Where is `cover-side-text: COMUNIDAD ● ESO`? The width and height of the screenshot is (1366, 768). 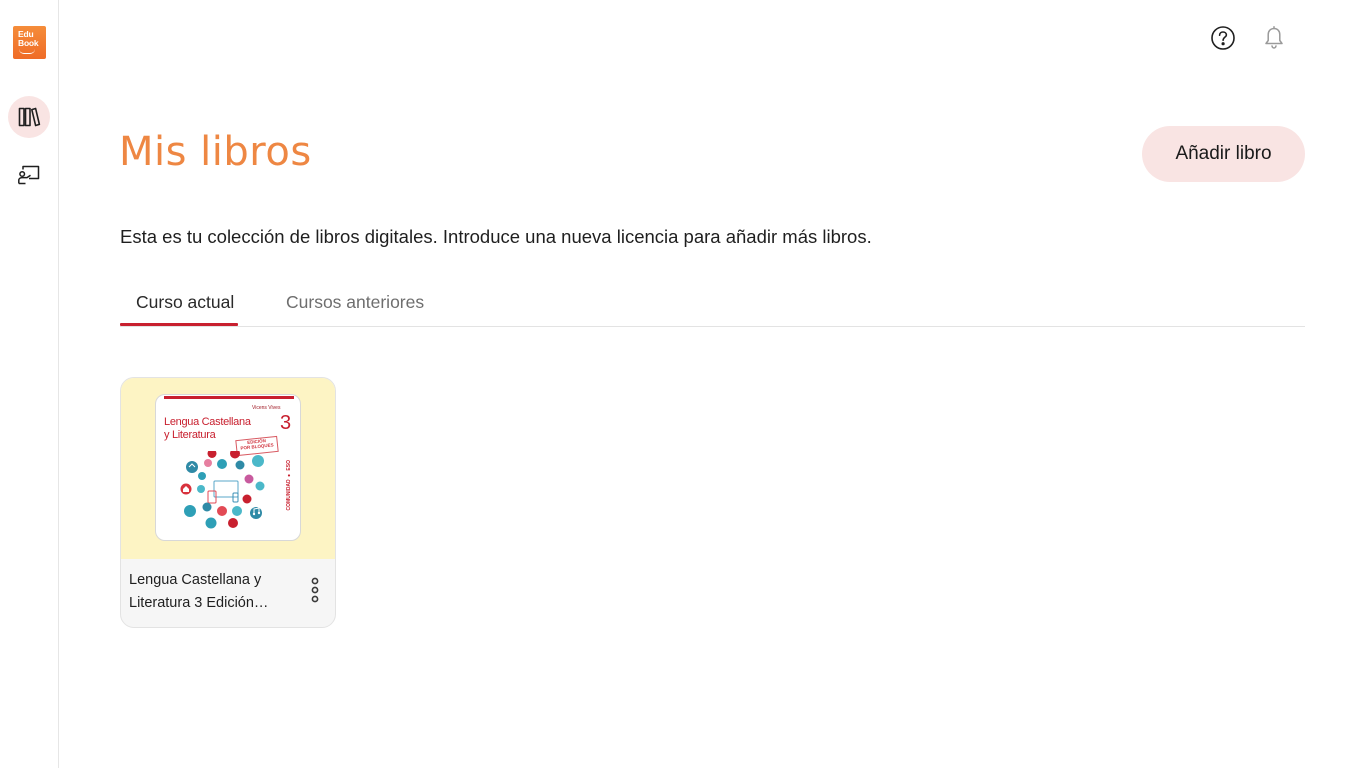
cover-side-text: COMUNIDAD ● ESO is located at coordinates (289, 485).